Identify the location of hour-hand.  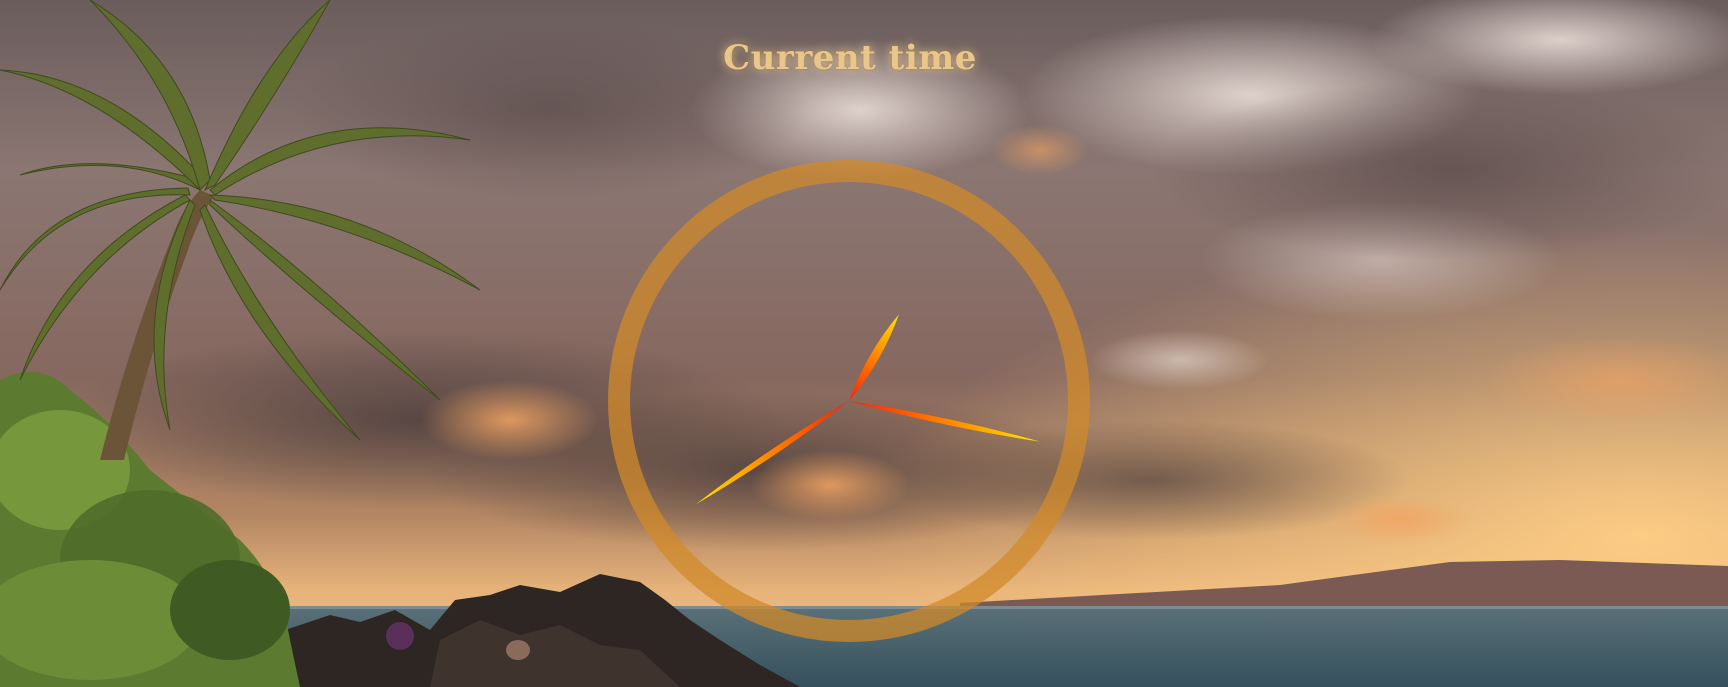
(874, 357).